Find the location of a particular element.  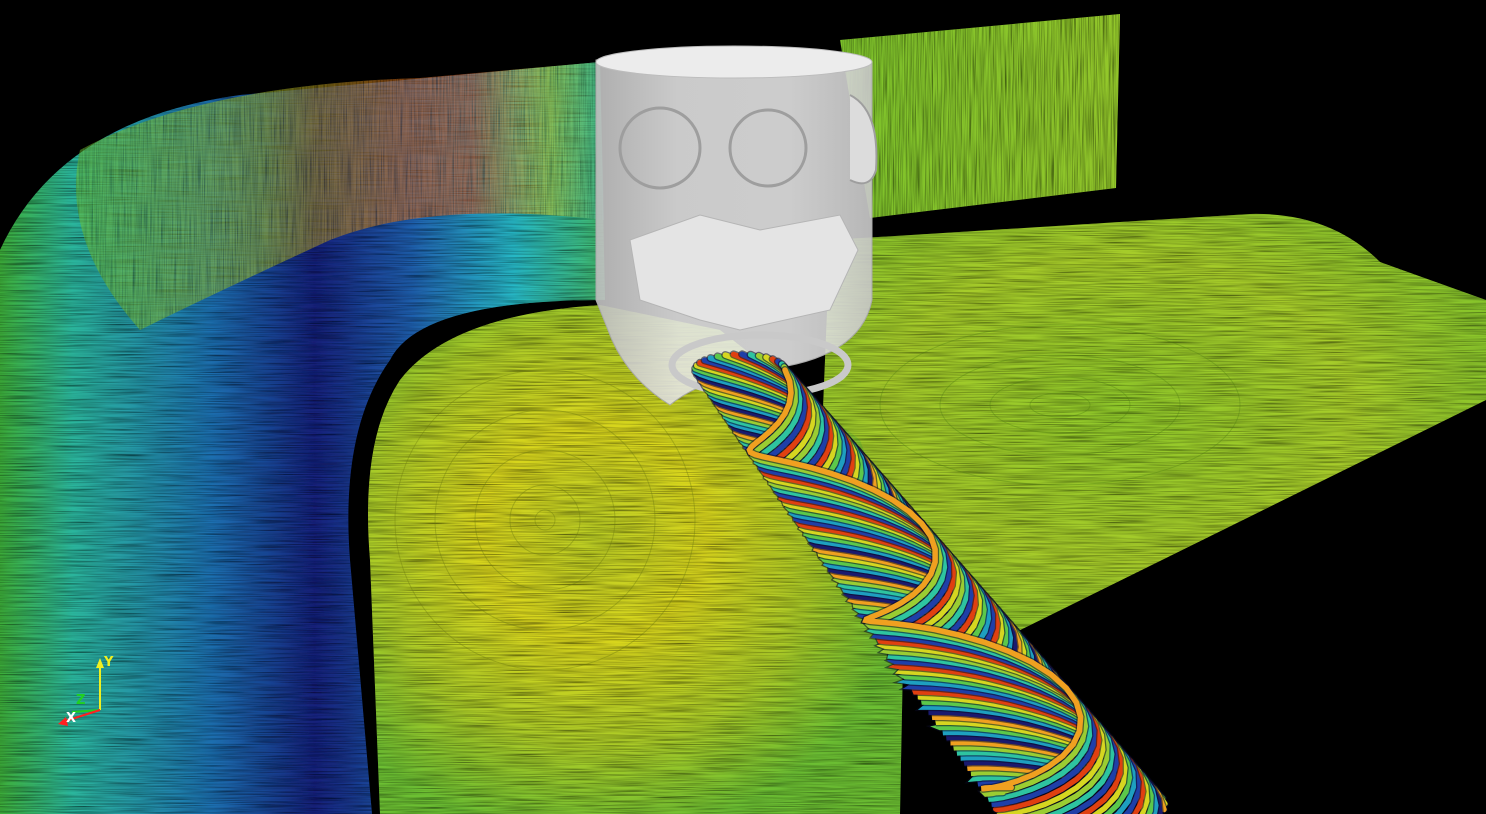

back-slice-plane is located at coordinates (980, 116).